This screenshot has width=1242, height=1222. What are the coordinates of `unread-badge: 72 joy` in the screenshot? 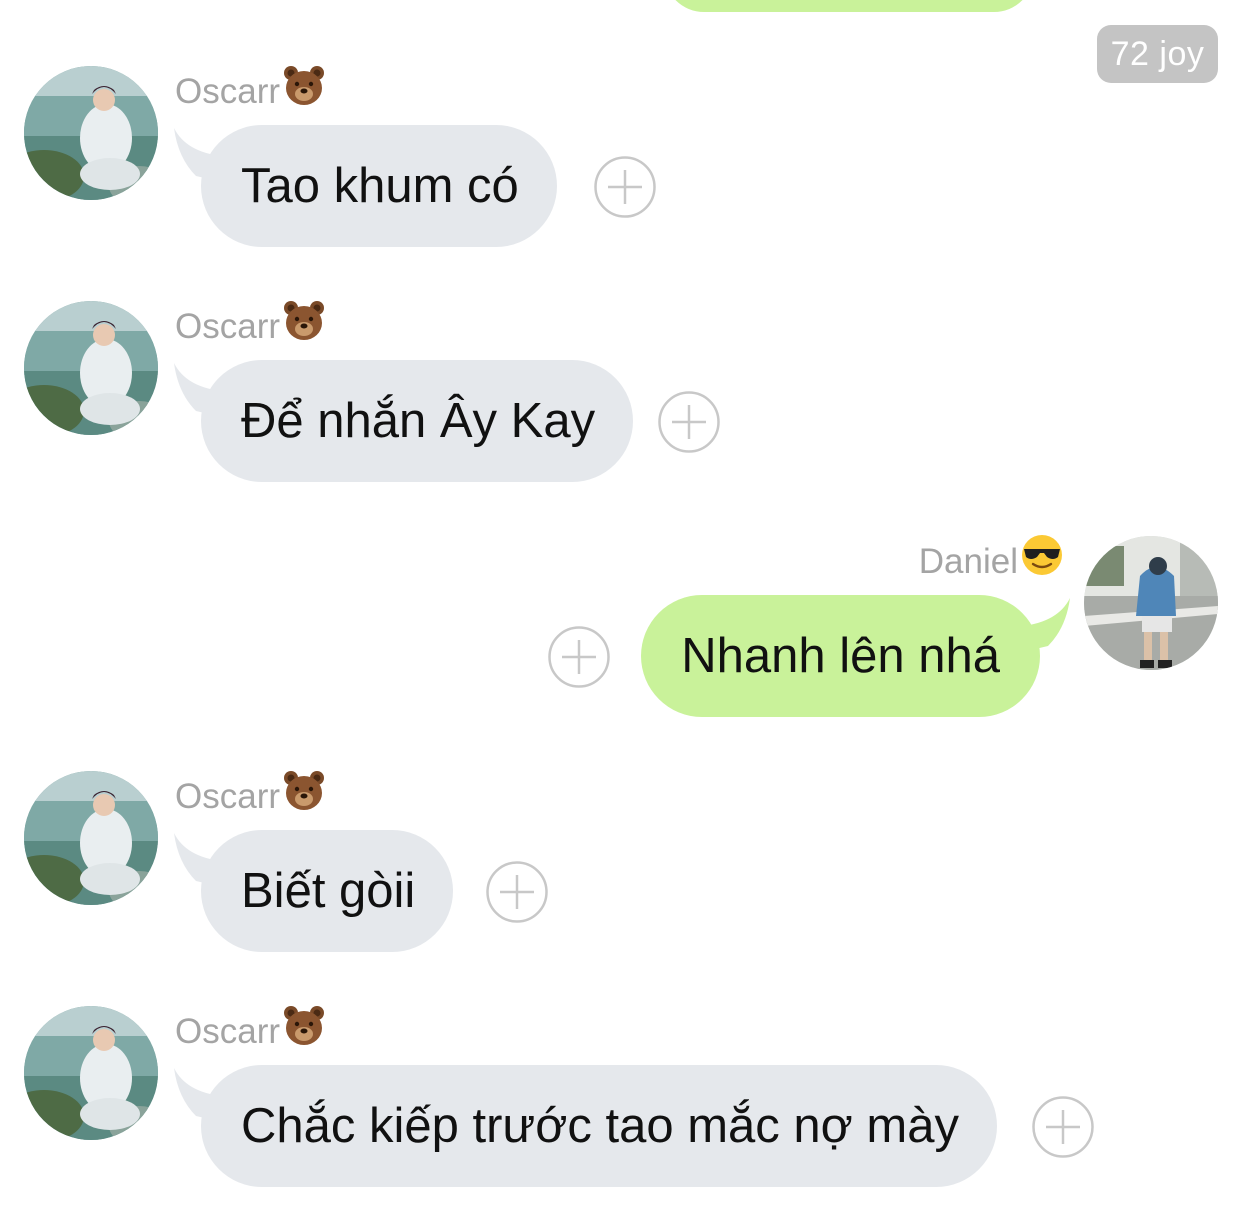 It's located at (1157, 54).